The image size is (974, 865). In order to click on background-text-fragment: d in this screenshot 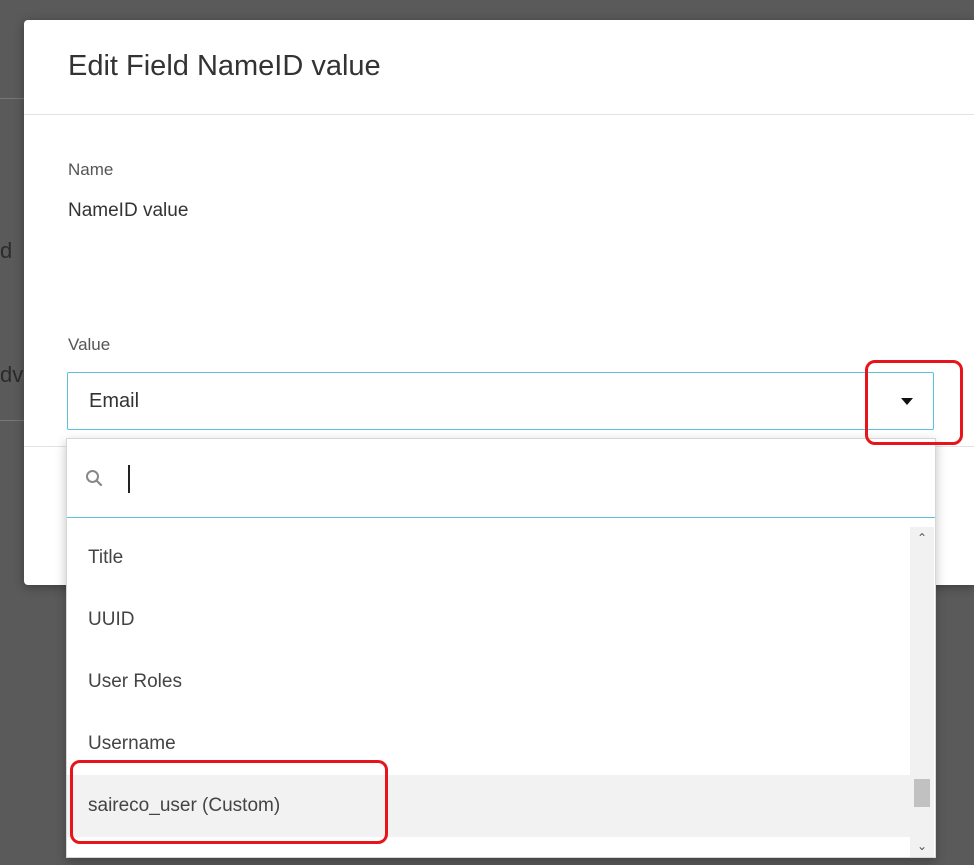, I will do `click(6, 250)`.